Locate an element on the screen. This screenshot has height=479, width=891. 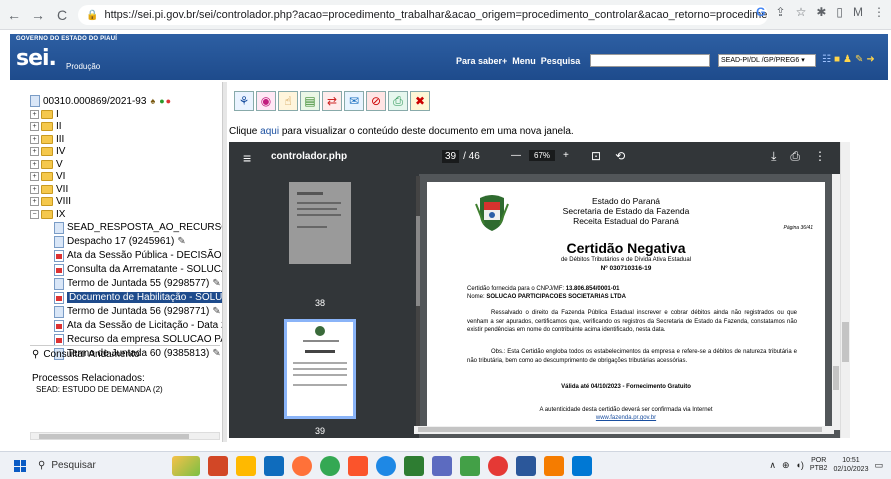
star-icon: ☆ is located at coordinates (801, 12).